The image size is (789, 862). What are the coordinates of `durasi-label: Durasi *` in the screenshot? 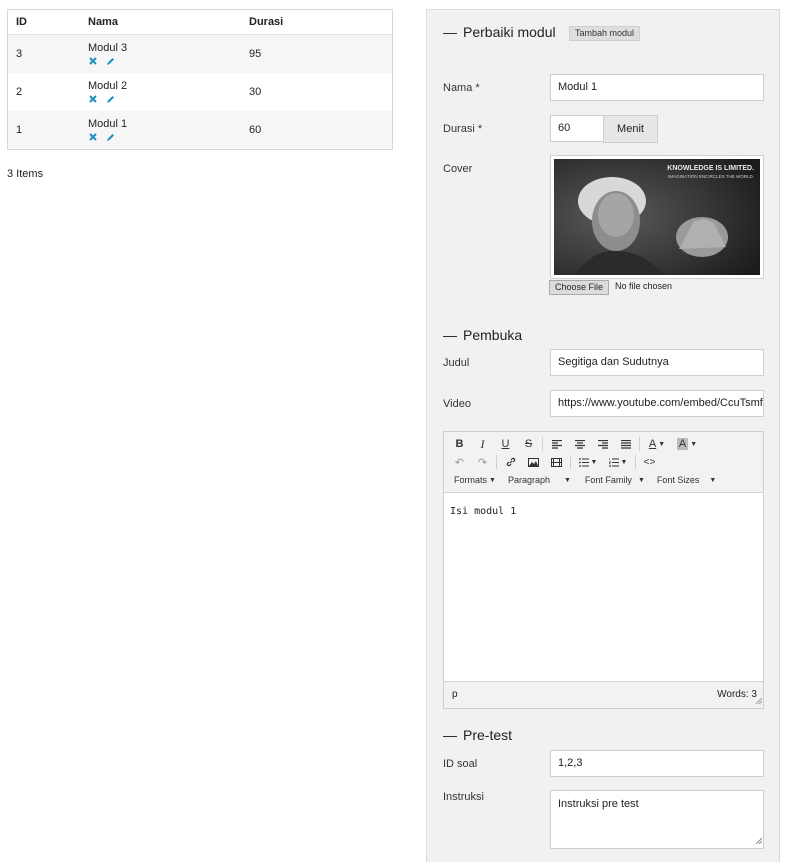 It's located at (463, 129).